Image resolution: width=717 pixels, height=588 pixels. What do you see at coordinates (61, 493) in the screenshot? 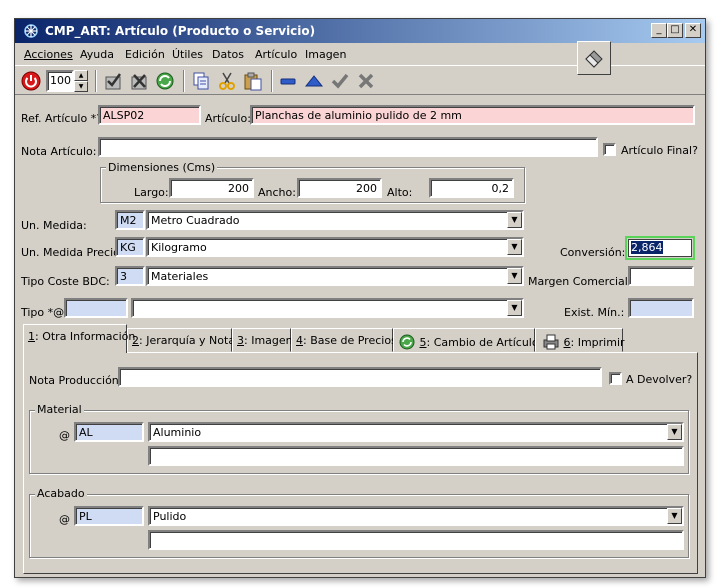
I see `acabado-title: Acabado` at bounding box center [61, 493].